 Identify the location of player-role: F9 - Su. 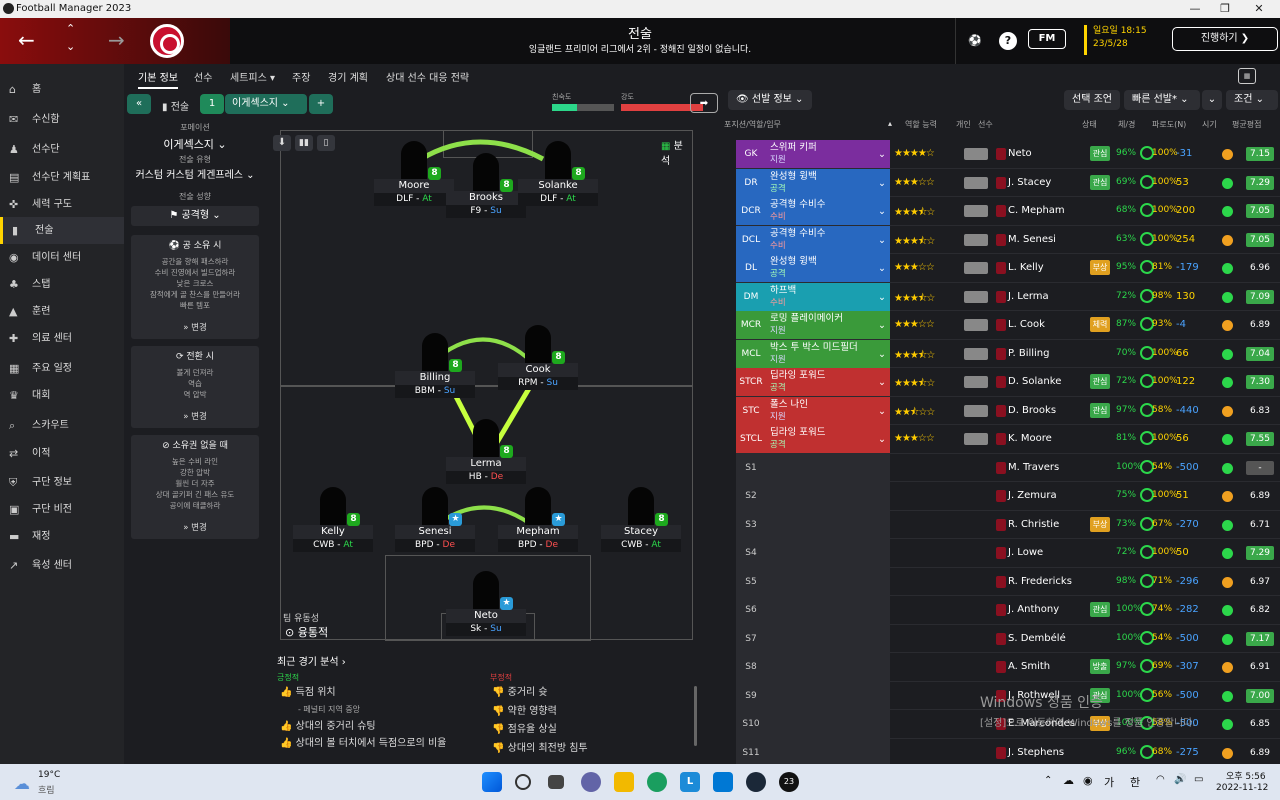
(486, 211).